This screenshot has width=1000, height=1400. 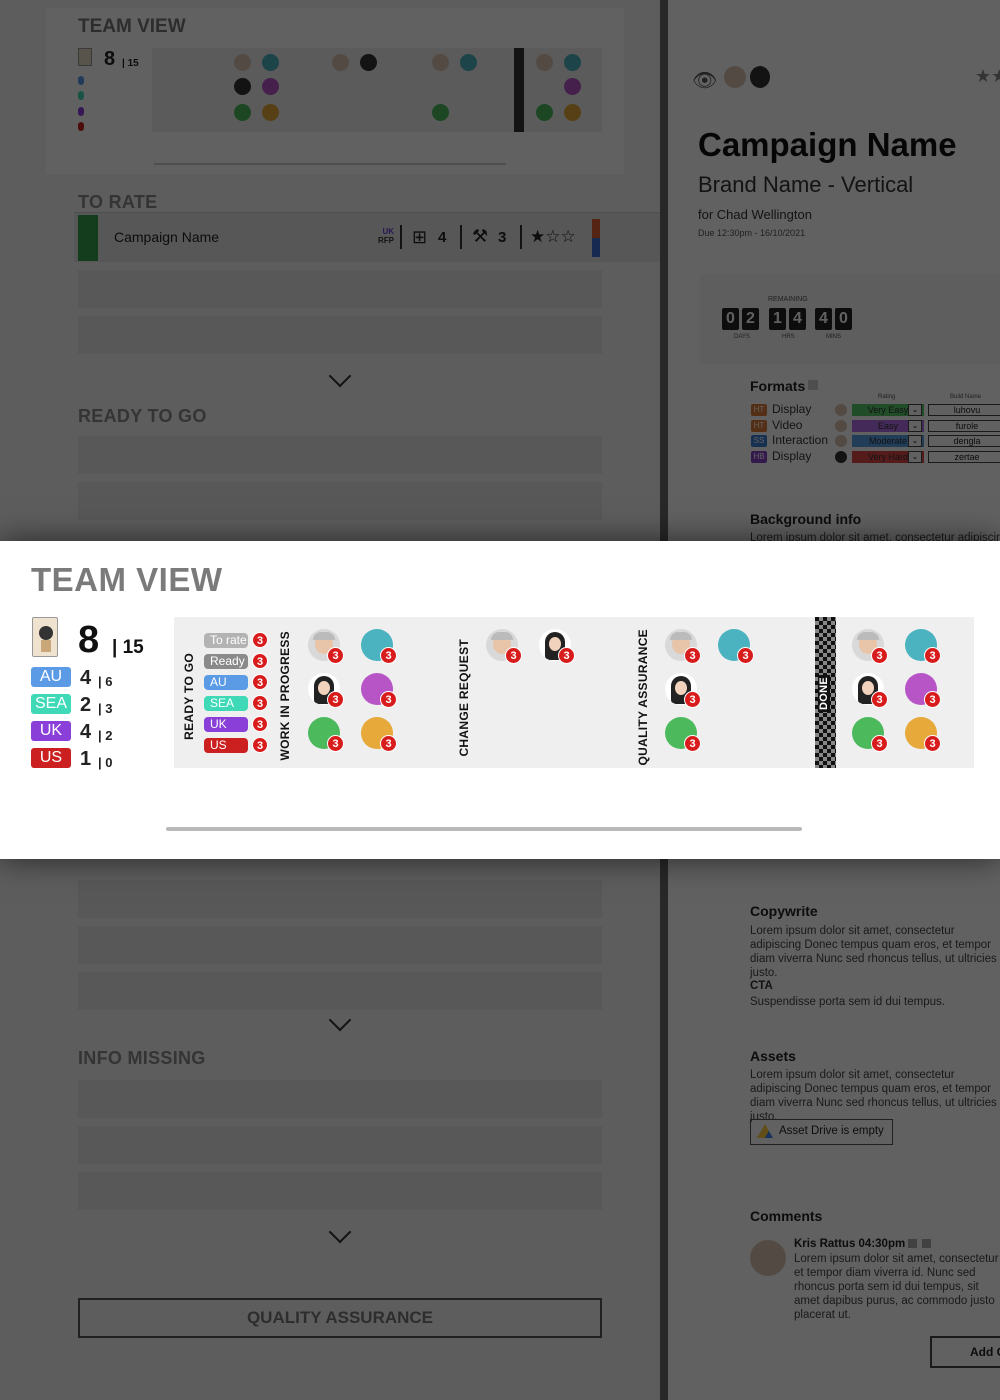 I want to click on edit-comment-icon, so click(x=912, y=1243).